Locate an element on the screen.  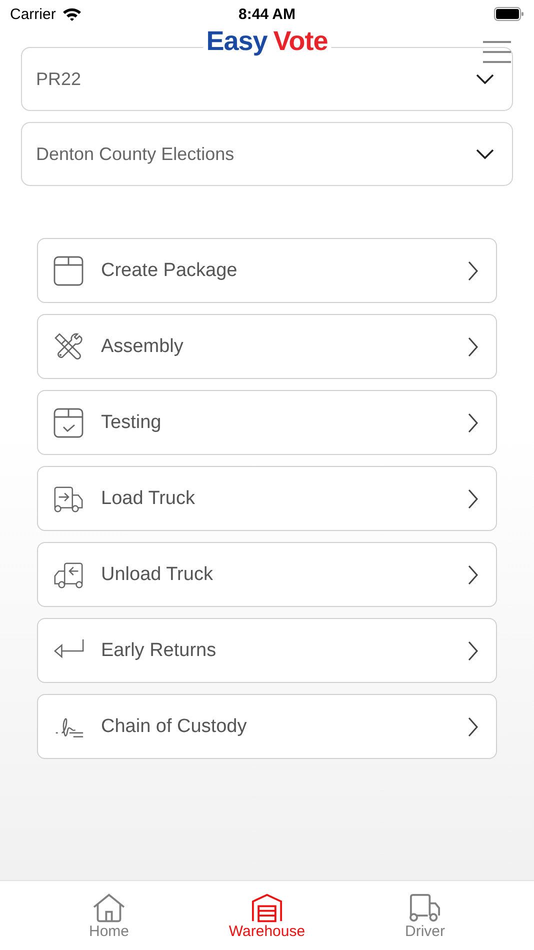
tab-item: Warehouse is located at coordinates (267, 915).